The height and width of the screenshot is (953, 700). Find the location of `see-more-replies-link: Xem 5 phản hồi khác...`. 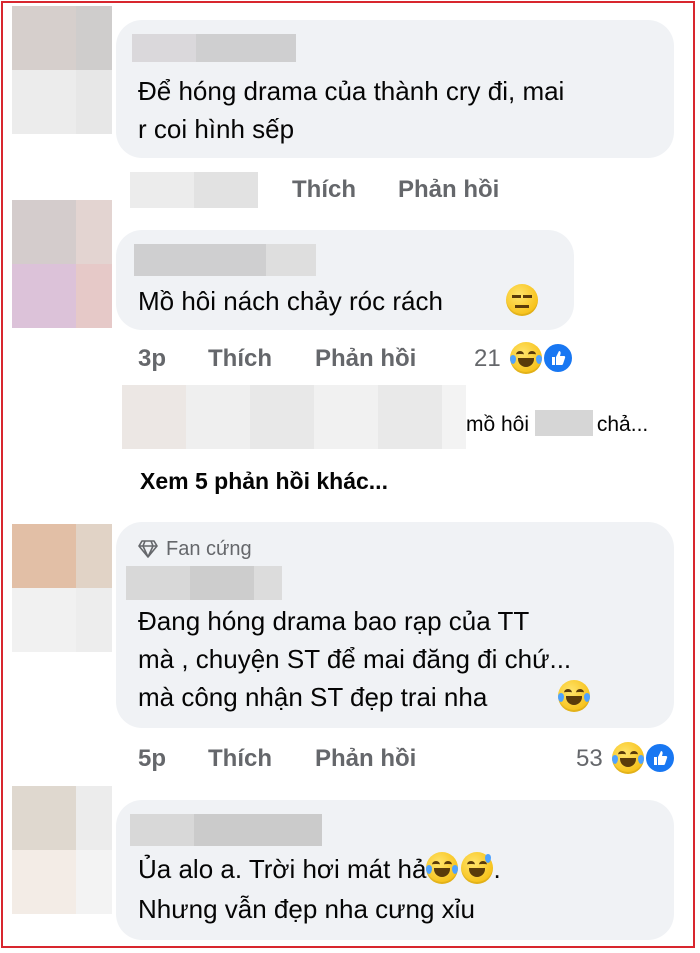

see-more-replies-link: Xem 5 phản hồi khác... is located at coordinates (264, 481).